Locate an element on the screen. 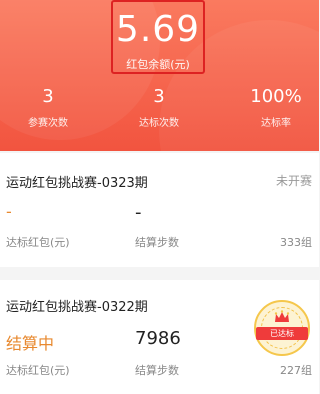  reward-value: - is located at coordinates (9, 211).